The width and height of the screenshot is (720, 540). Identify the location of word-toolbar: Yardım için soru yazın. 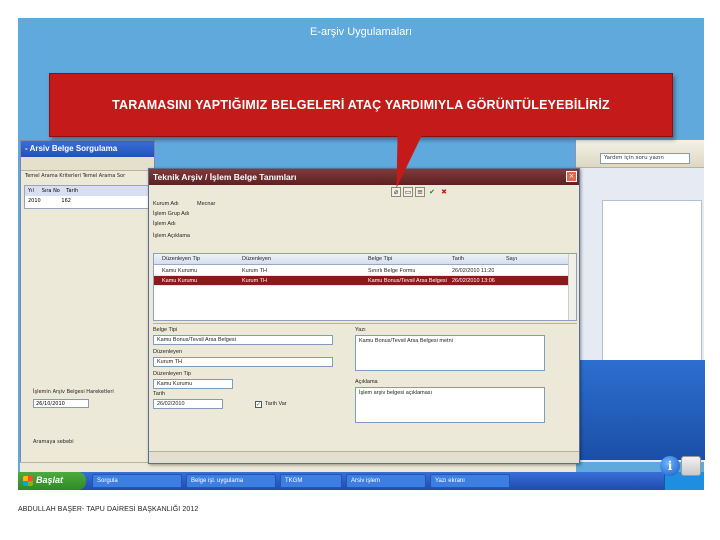
(640, 154).